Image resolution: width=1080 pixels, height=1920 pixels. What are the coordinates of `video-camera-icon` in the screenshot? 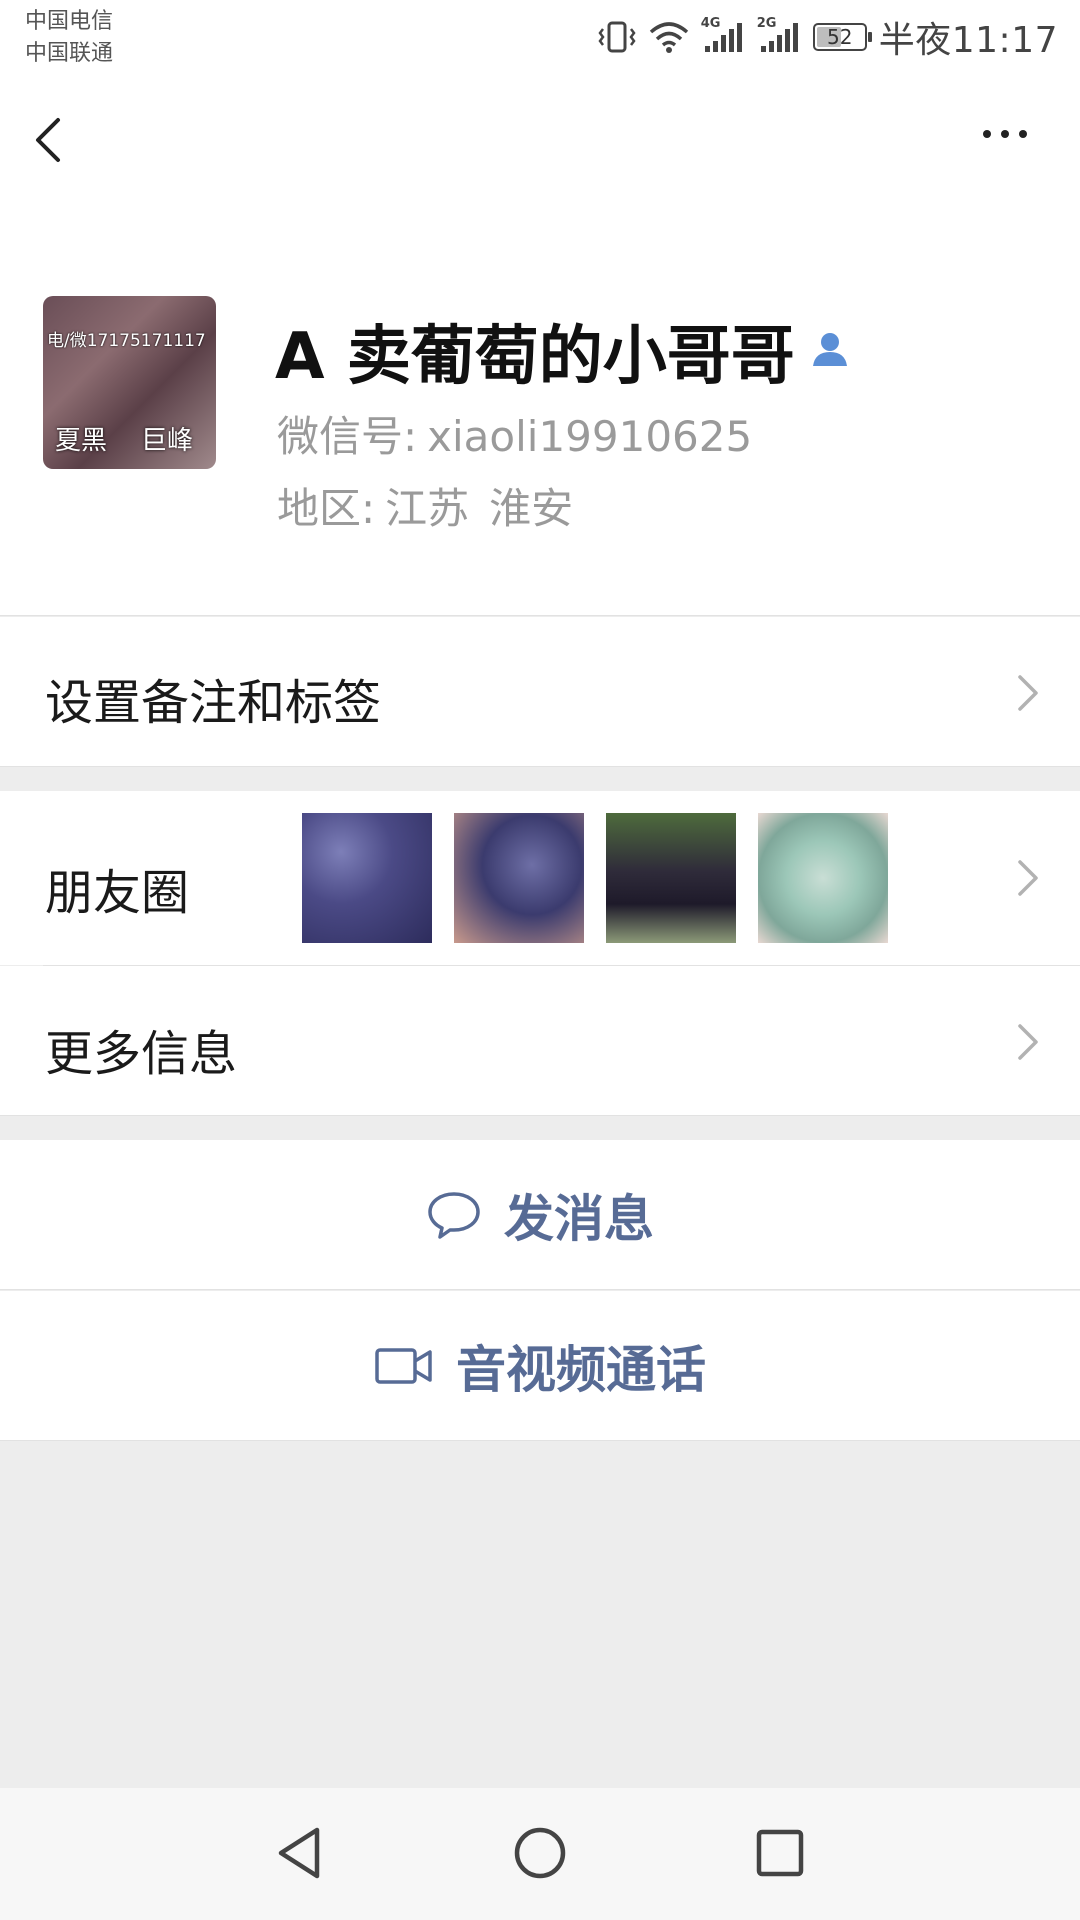 It's located at (403, 1365).